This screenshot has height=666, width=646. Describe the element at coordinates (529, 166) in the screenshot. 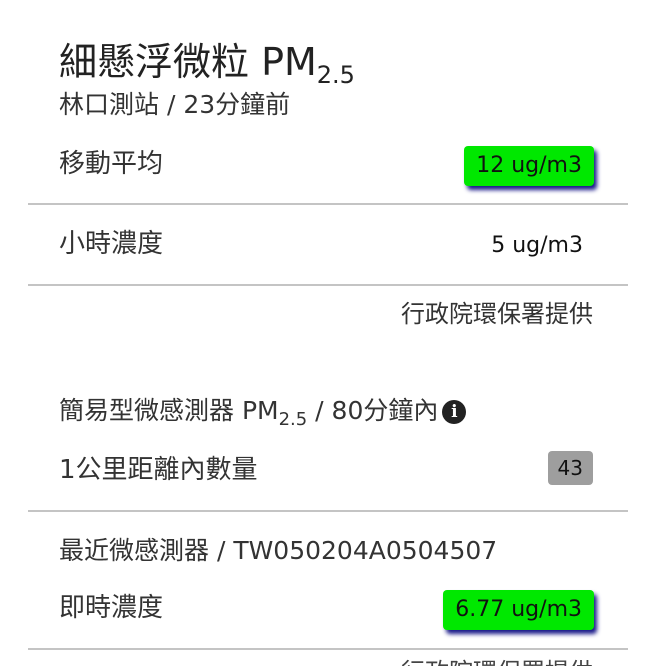

I see `moving-average-badge: 12 ug/m3` at that location.